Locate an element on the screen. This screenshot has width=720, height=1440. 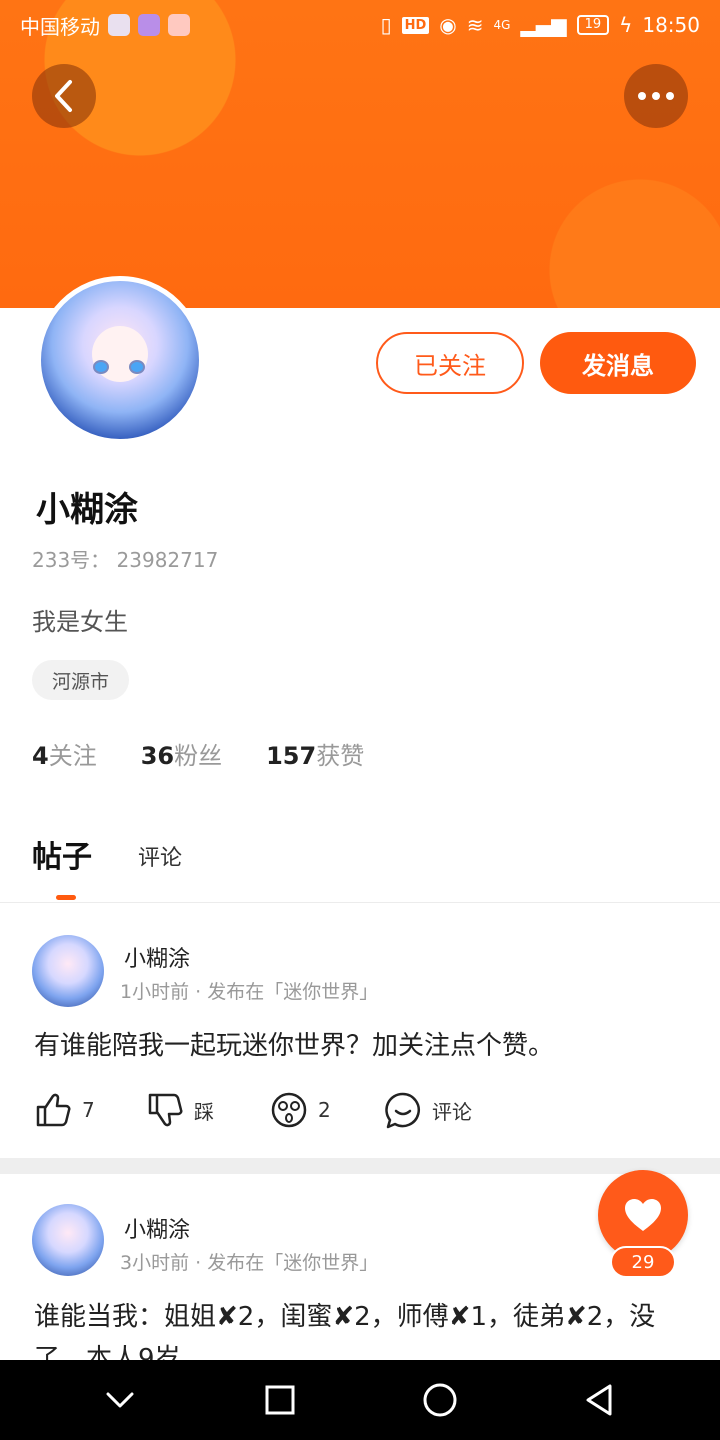
post-actions: 7 踩 2 评论 is located at coordinates (253, 1110).